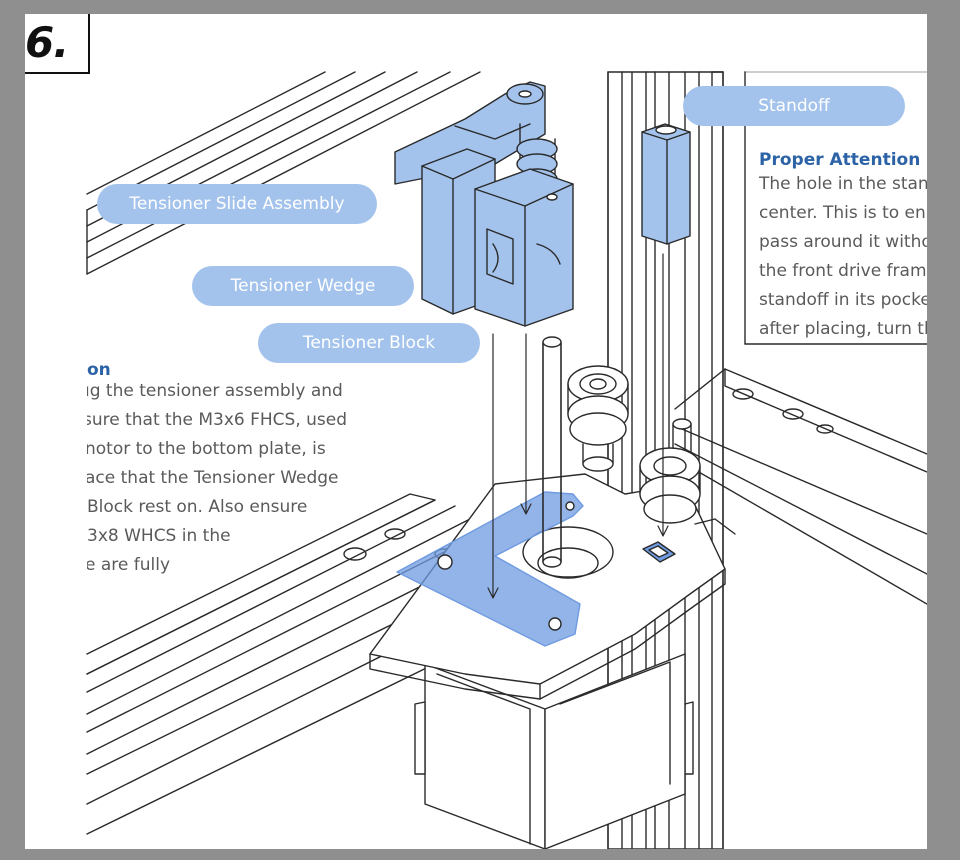 The width and height of the screenshot is (960, 860). What do you see at coordinates (484, 204) in the screenshot?
I see `tensioner-slide-assembly-part` at bounding box center [484, 204].